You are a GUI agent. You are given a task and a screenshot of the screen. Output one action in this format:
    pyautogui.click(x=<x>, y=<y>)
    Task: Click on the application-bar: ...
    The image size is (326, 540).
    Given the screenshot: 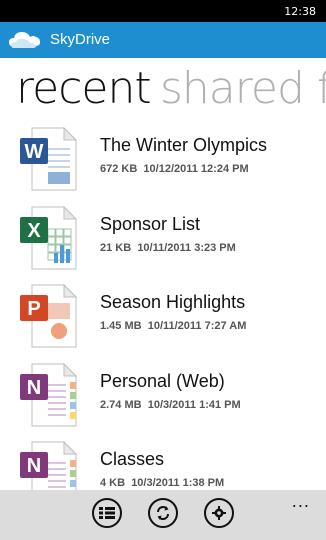 What is the action you would take?
    pyautogui.click(x=163, y=515)
    